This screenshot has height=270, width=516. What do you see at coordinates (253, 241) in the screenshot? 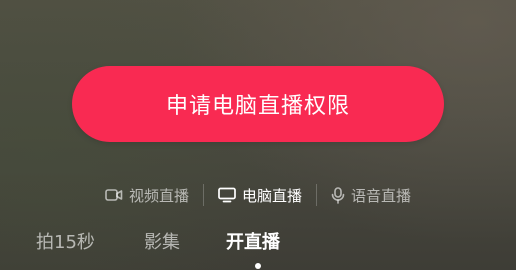
I see `tab-go-live: 开直播` at bounding box center [253, 241].